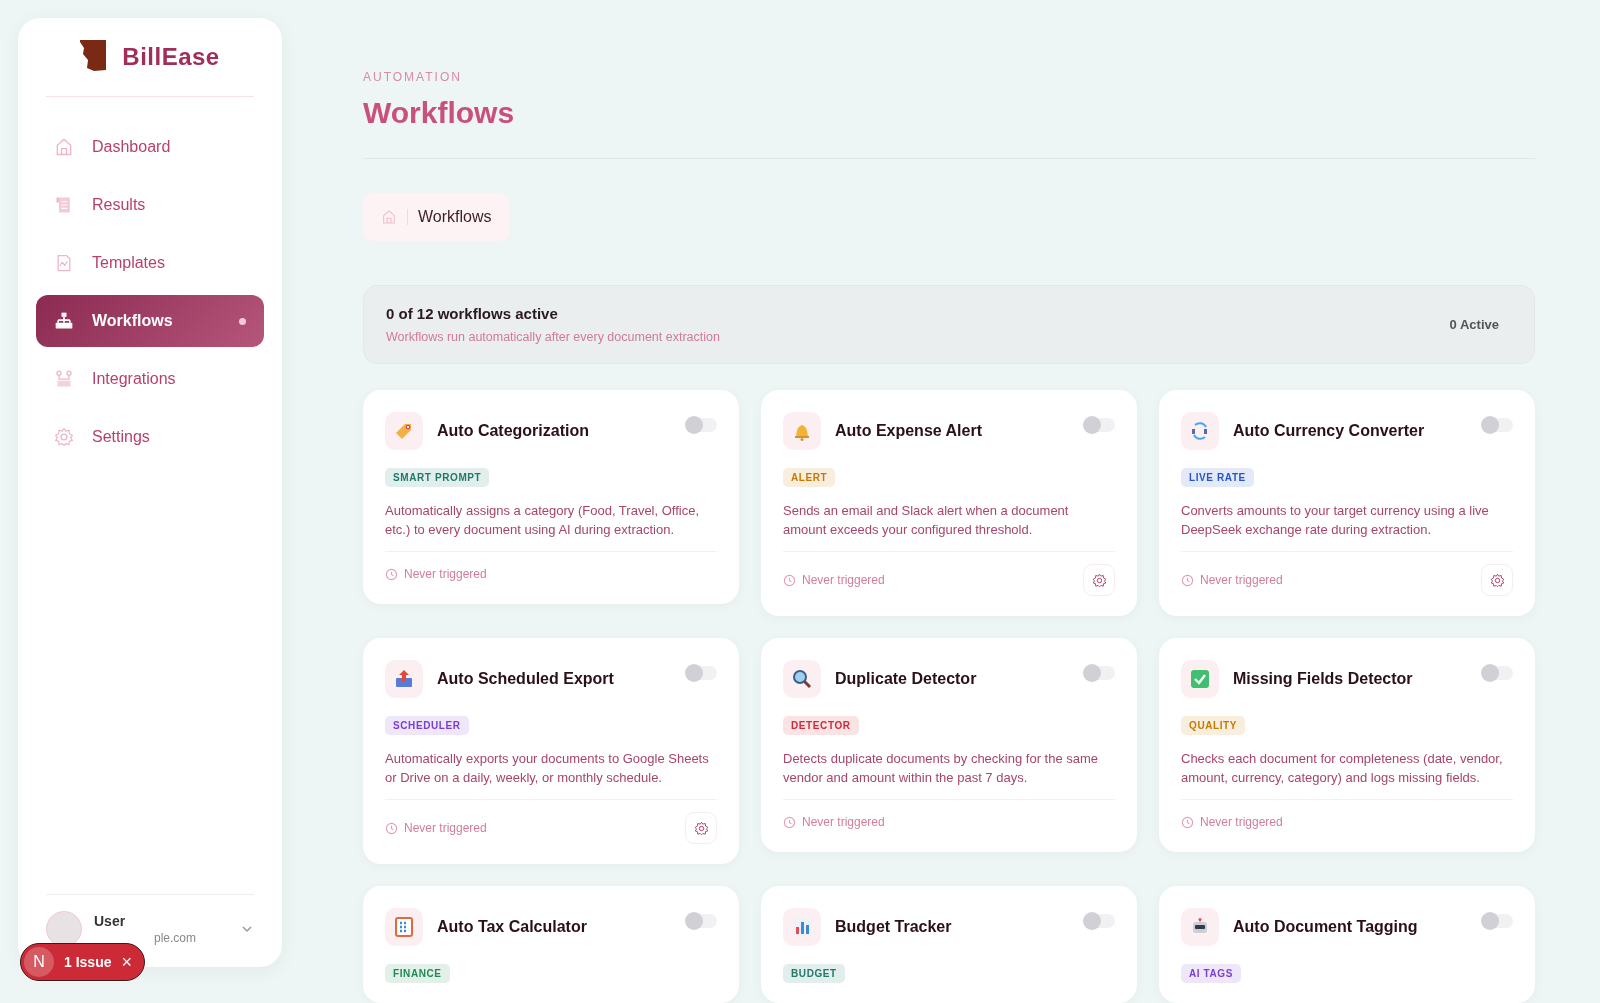 This screenshot has height=1003, width=1600. Describe the element at coordinates (1474, 325) in the screenshot. I see `active-count: 0 Active` at that location.